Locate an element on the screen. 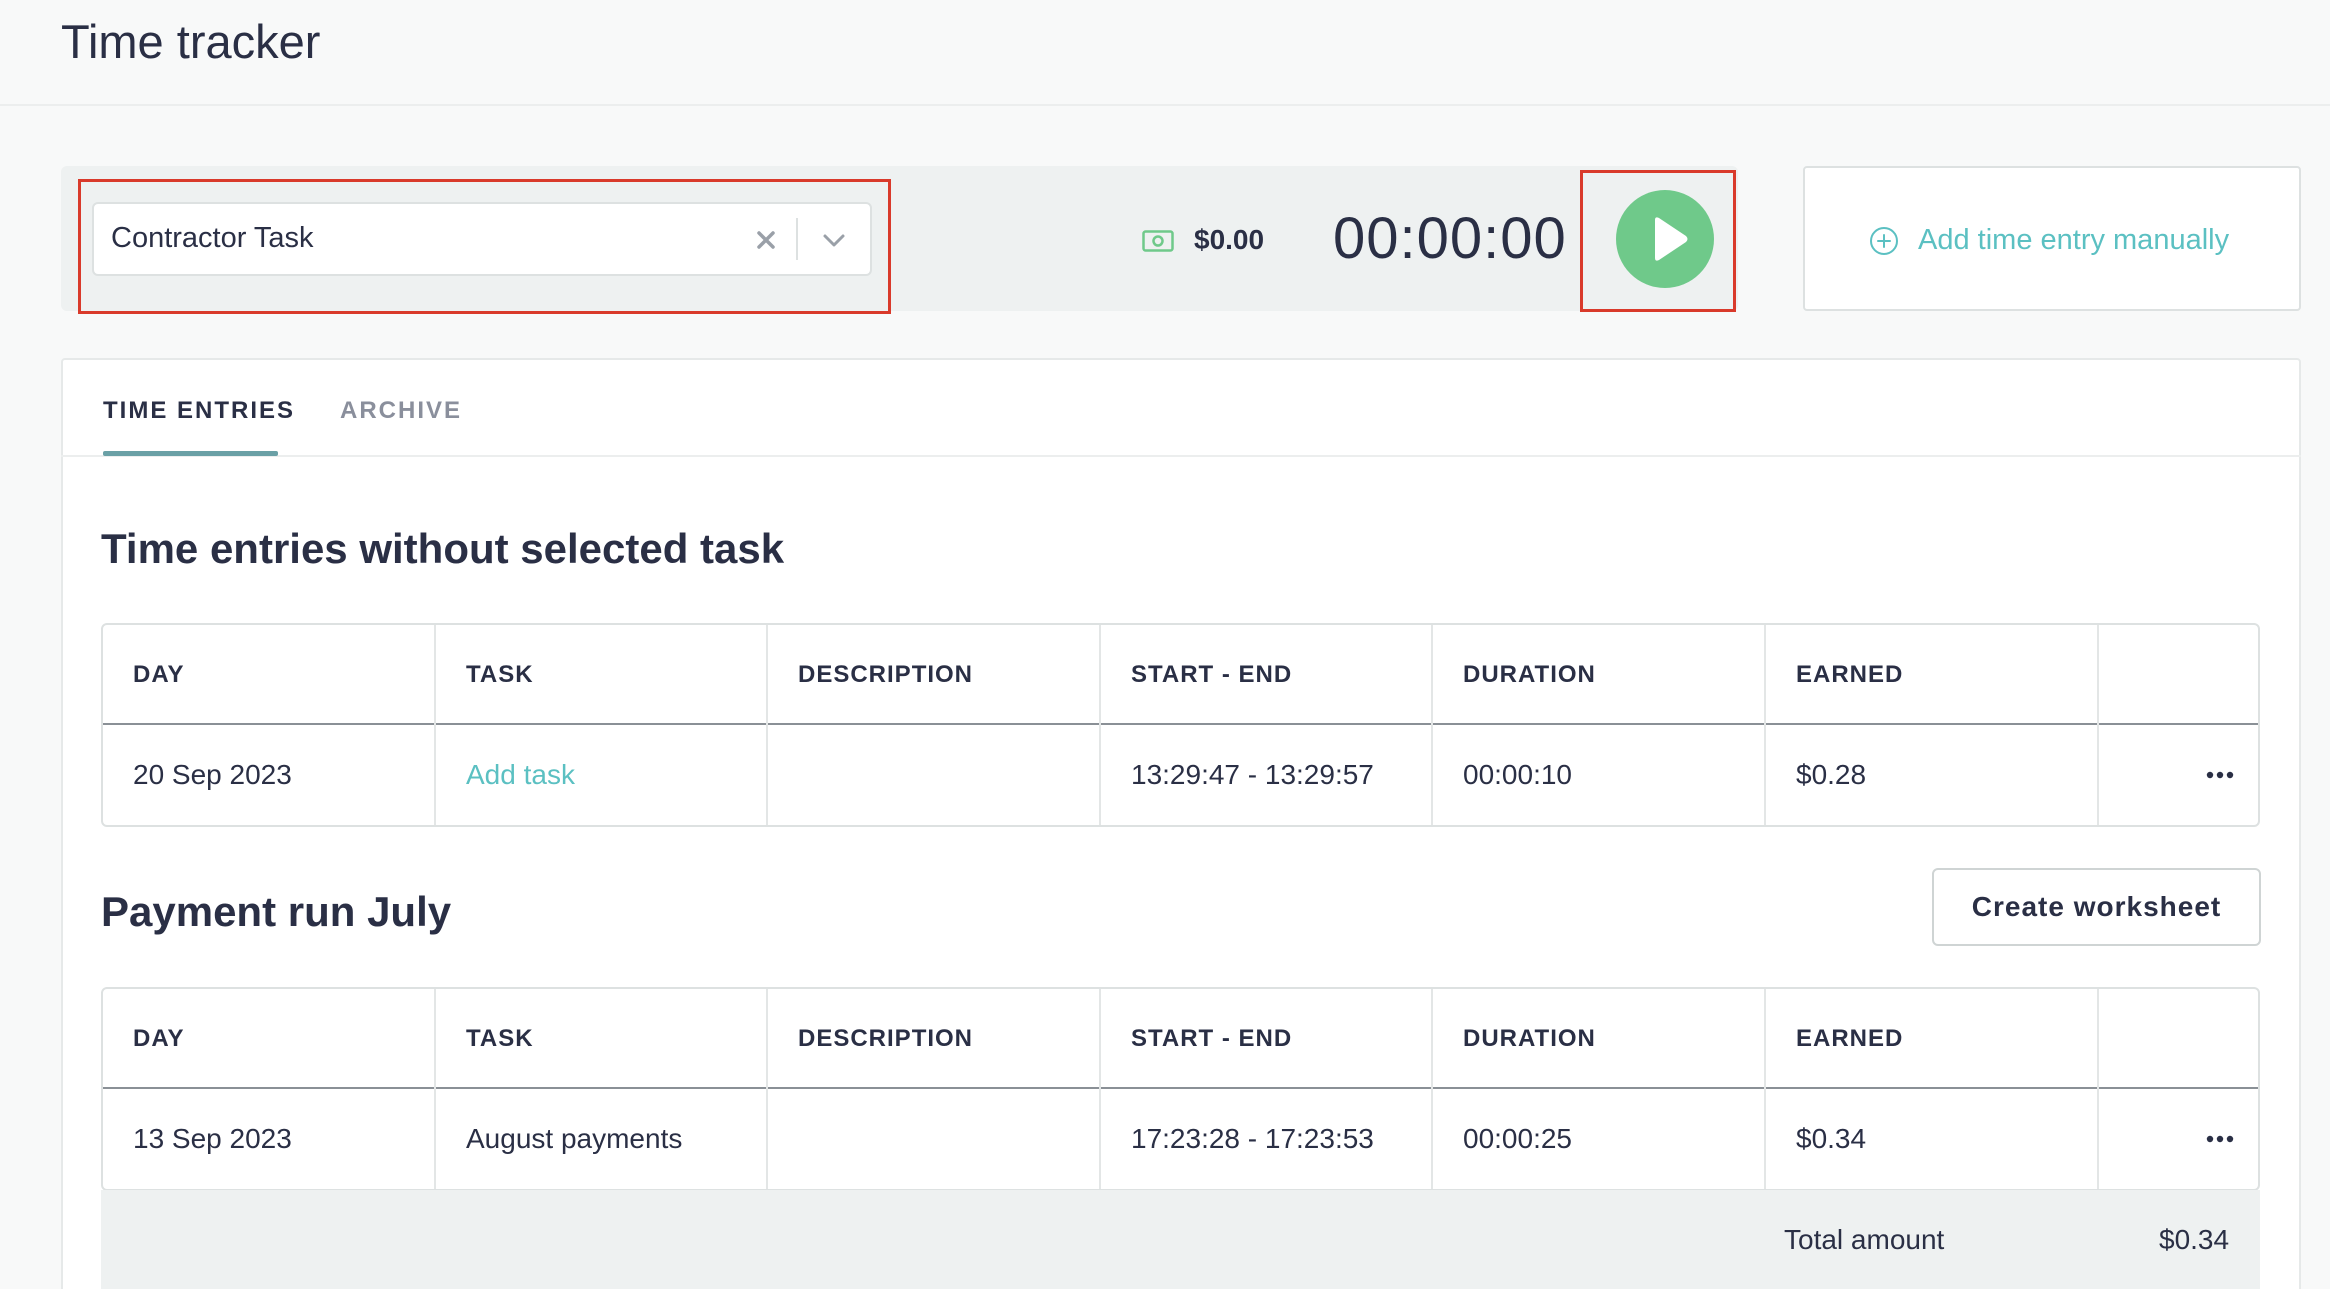 This screenshot has width=2330, height=1289. create-worksheet-button: Create worksheet is located at coordinates (2096, 907).